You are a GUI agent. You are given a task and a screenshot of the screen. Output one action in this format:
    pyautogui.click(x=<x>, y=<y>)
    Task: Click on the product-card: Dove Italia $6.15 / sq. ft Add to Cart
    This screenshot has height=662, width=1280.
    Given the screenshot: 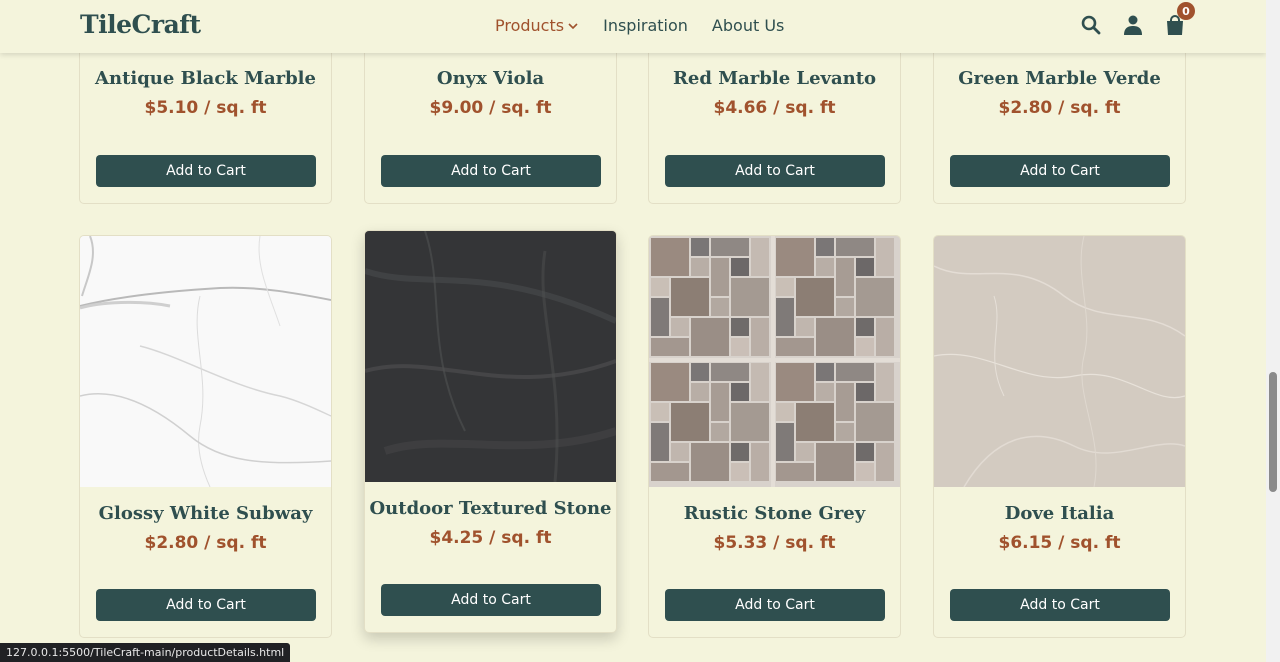 What is the action you would take?
    pyautogui.click(x=1059, y=436)
    